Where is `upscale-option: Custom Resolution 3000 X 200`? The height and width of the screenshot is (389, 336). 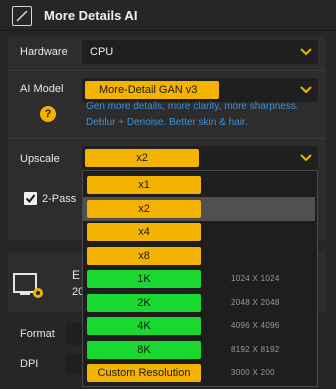
upscale-option: Custom Resolution 3000 X 200 is located at coordinates (199, 373).